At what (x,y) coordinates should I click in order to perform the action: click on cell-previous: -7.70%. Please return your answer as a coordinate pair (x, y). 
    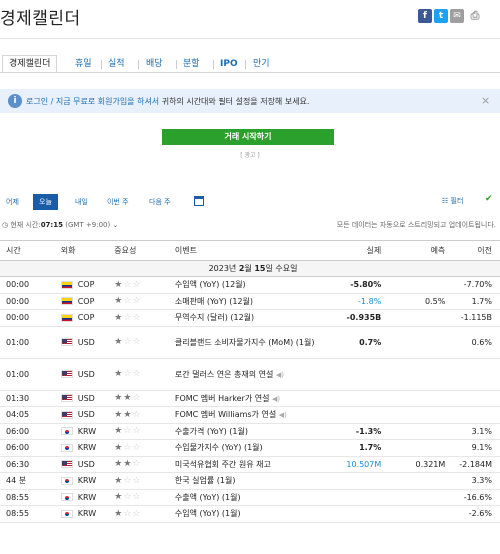
    Looking at the image, I should click on (476, 285).